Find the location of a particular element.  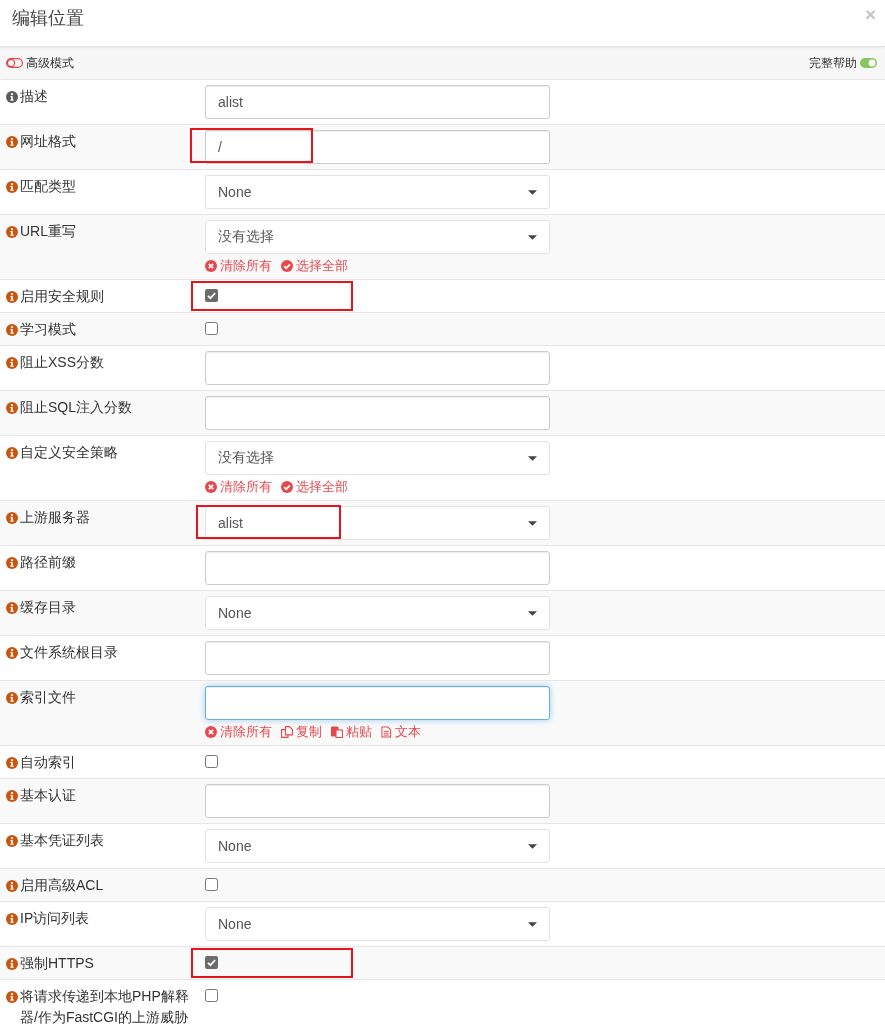

field-label: 学习模式 is located at coordinates (48, 329).